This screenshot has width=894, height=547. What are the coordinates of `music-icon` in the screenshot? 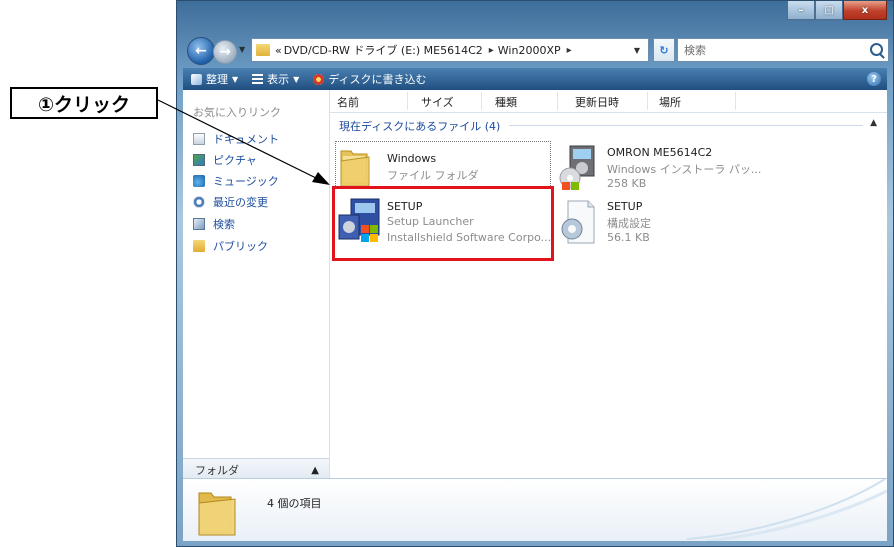 It's located at (199, 181).